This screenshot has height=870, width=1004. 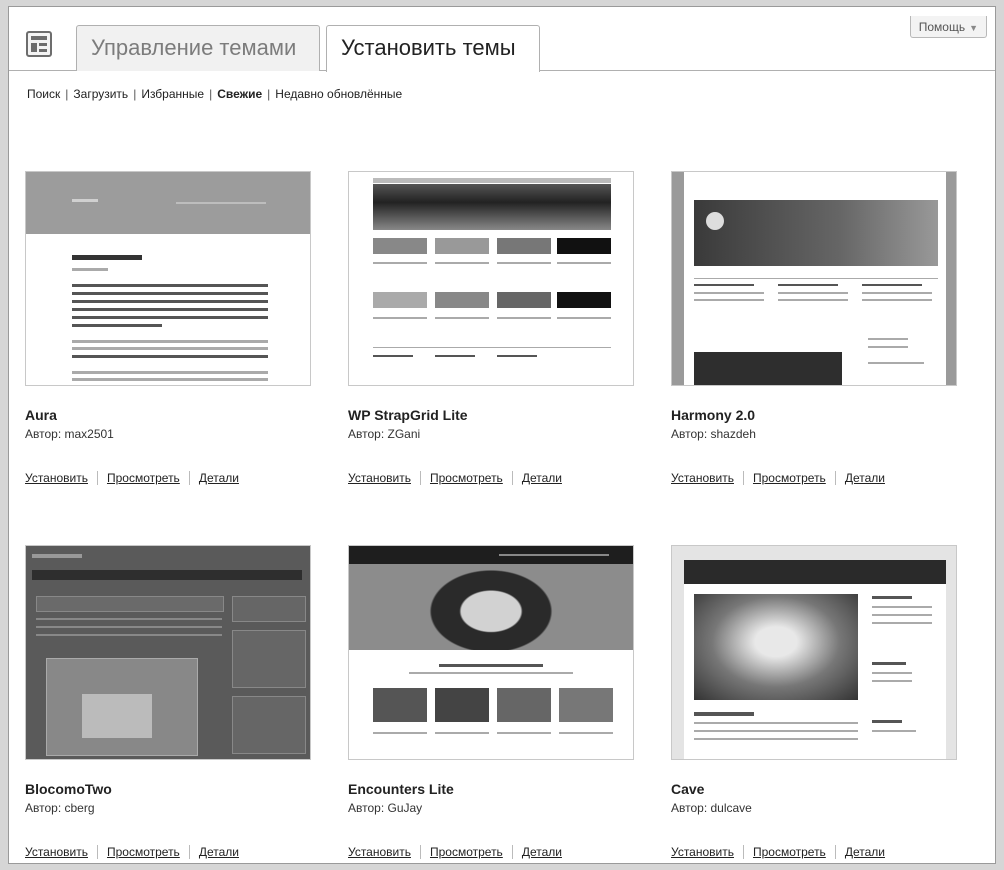 I want to click on subnav-updated: Недавно обновлённые, so click(x=338, y=94).